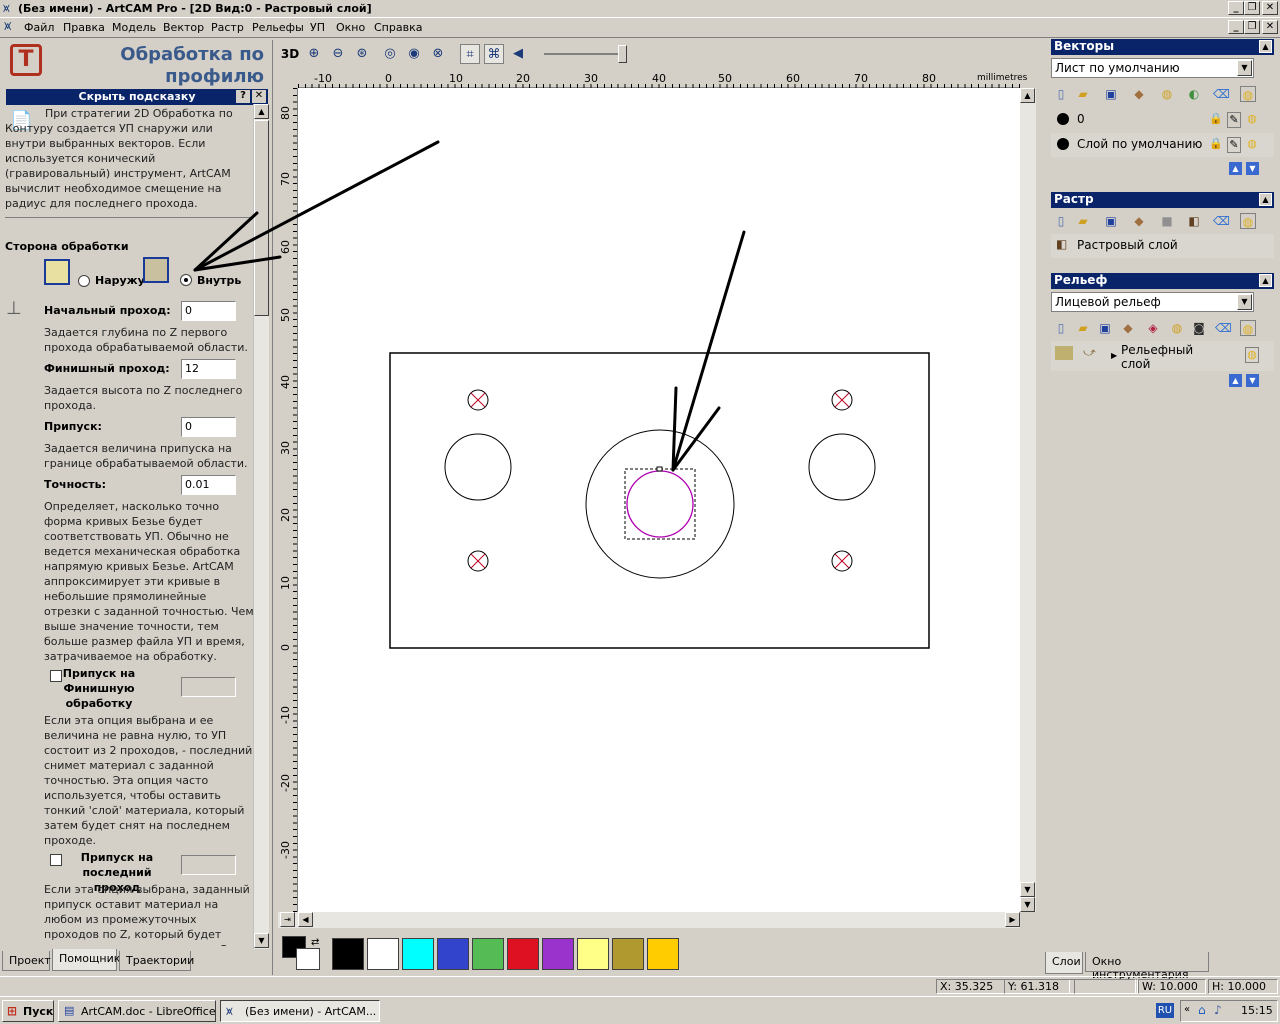 The width and height of the screenshot is (1280, 1024). Describe the element at coordinates (1012, 919) in the screenshot. I see `canvas-scroll-right-icon: ▶` at that location.